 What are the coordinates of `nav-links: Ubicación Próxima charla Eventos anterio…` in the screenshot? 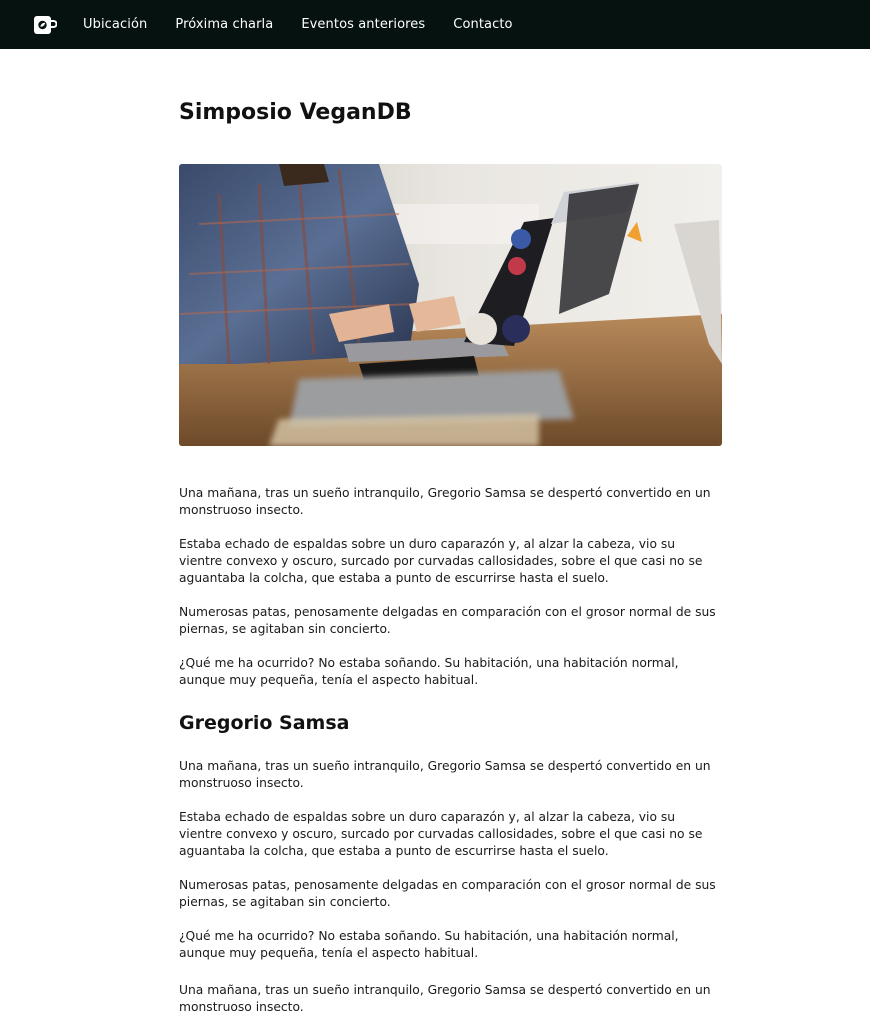 It's located at (312, 24).